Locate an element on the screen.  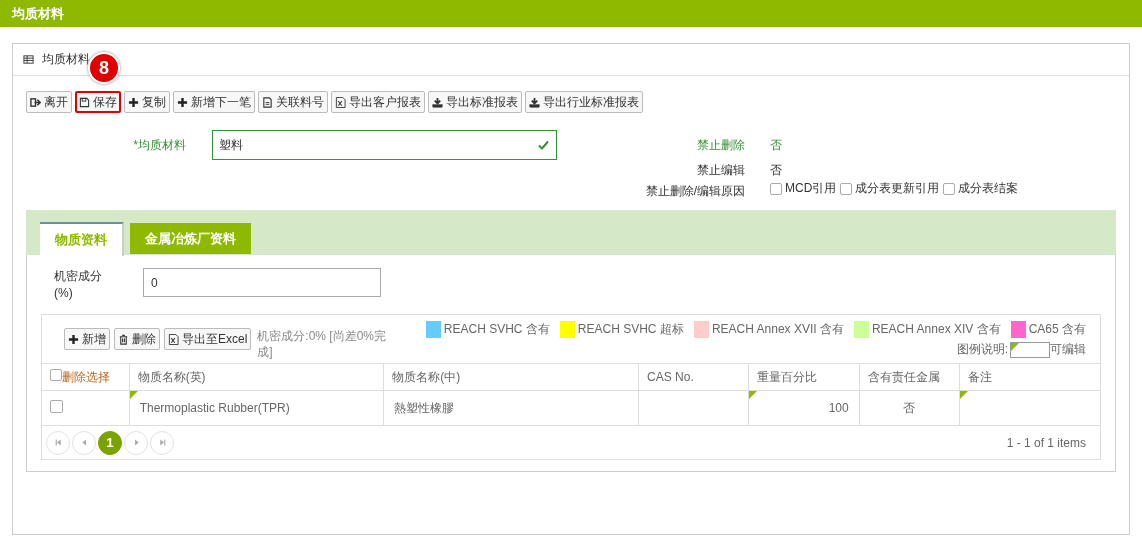
legend-label: REACH SVHC 超标 is located at coordinates (630, 329).